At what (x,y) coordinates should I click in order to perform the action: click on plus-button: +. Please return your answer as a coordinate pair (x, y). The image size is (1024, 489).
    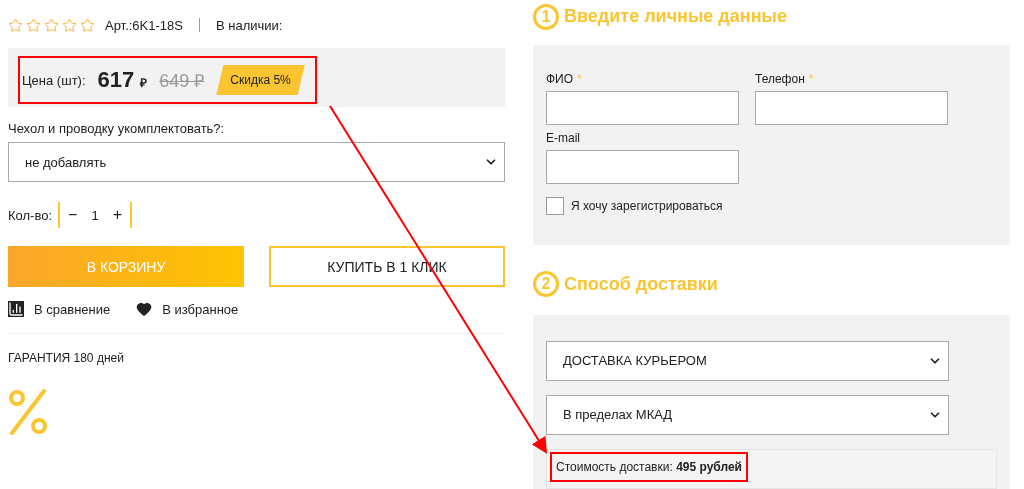
    Looking at the image, I should click on (117, 215).